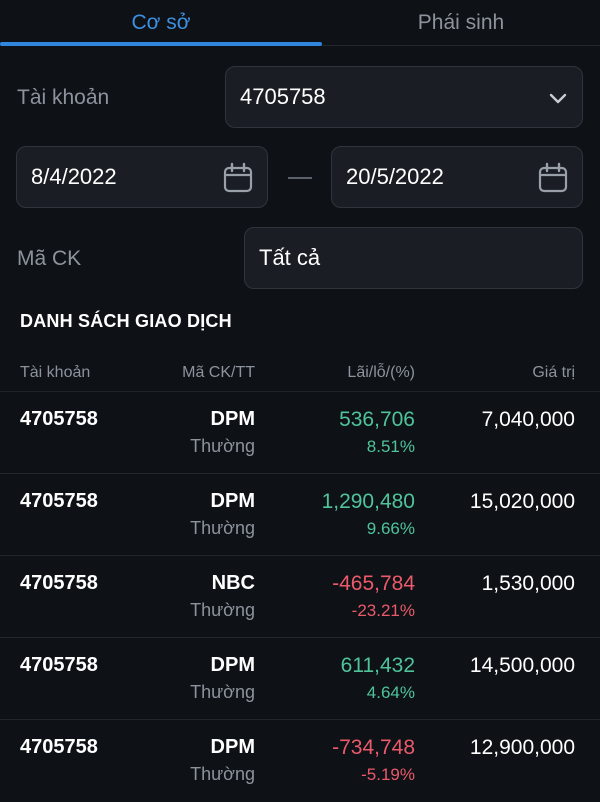  I want to click on row-value: 15,020,000, so click(522, 501).